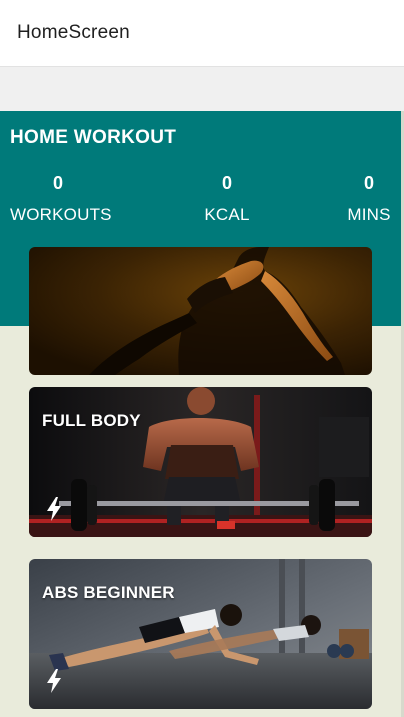  I want to click on summary-title: HOME WORKOUT, so click(93, 137).